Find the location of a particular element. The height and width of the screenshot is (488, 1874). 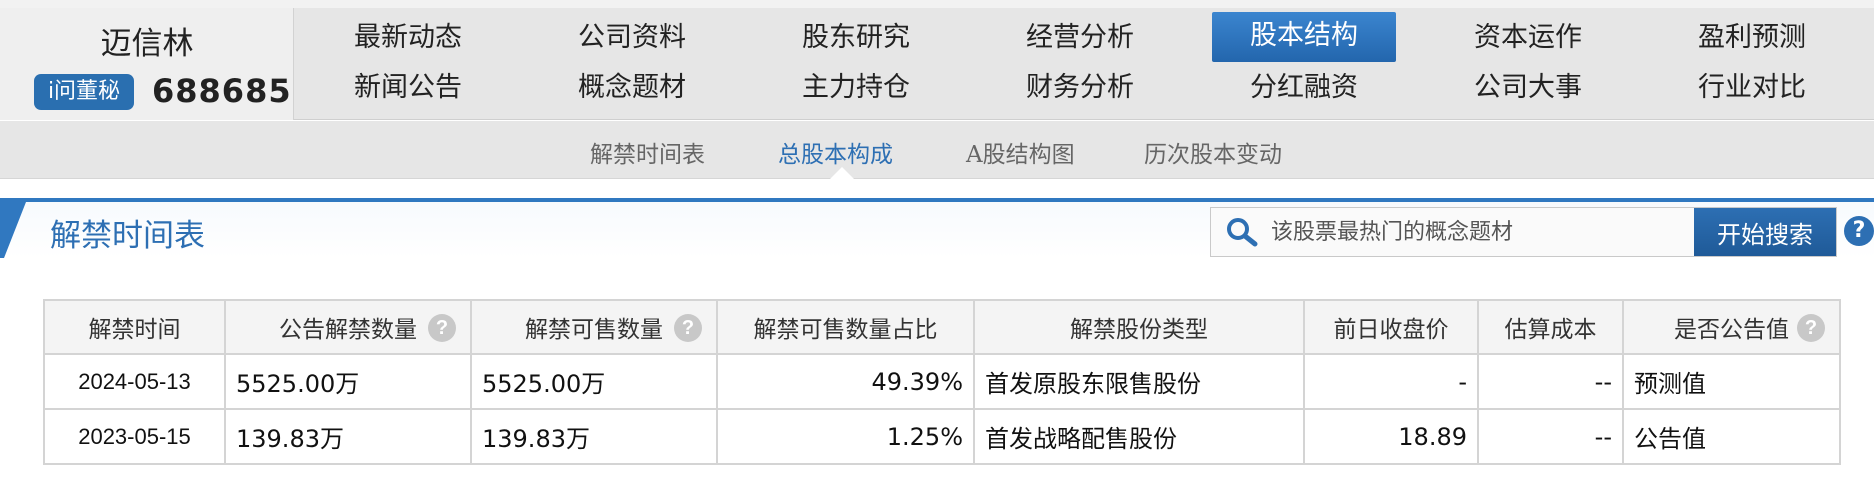

col-header-label: 估算成本 is located at coordinates (1550, 330).